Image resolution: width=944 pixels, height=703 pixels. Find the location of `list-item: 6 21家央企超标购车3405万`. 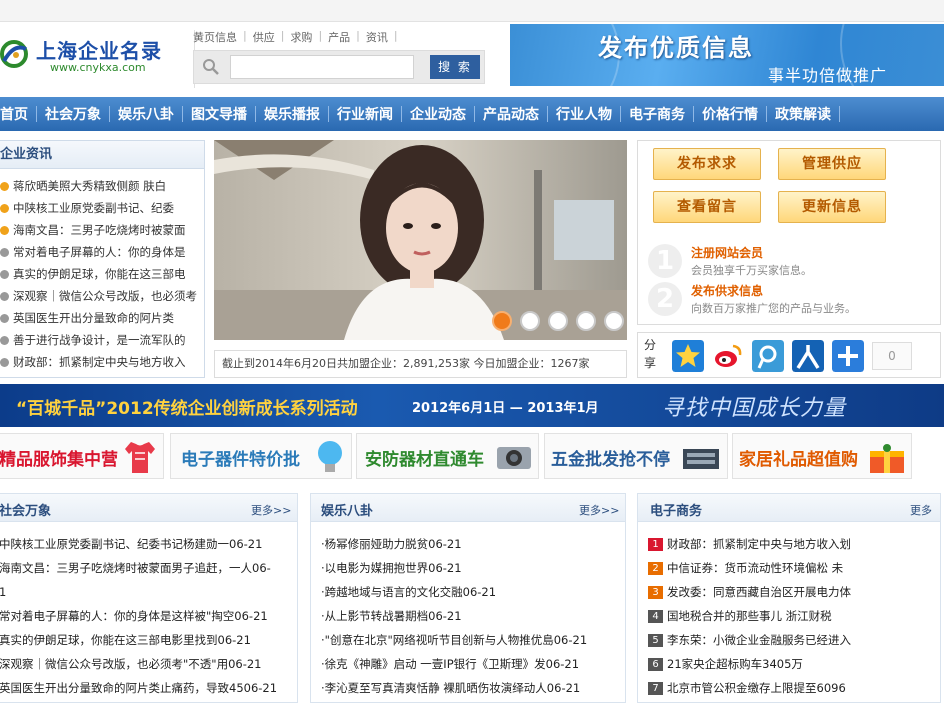

list-item: 6 21家央企超标购车3405万 is located at coordinates (794, 664).